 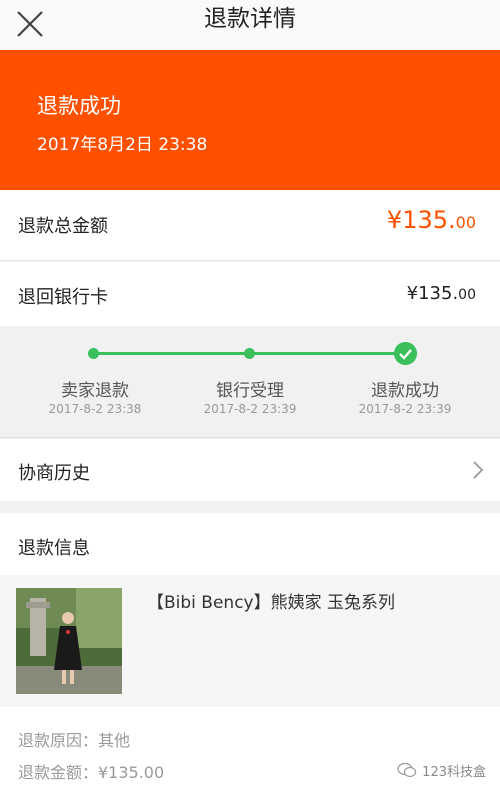 What do you see at coordinates (465, 222) in the screenshot?
I see `refund-total-amount-cents: 00` at bounding box center [465, 222].